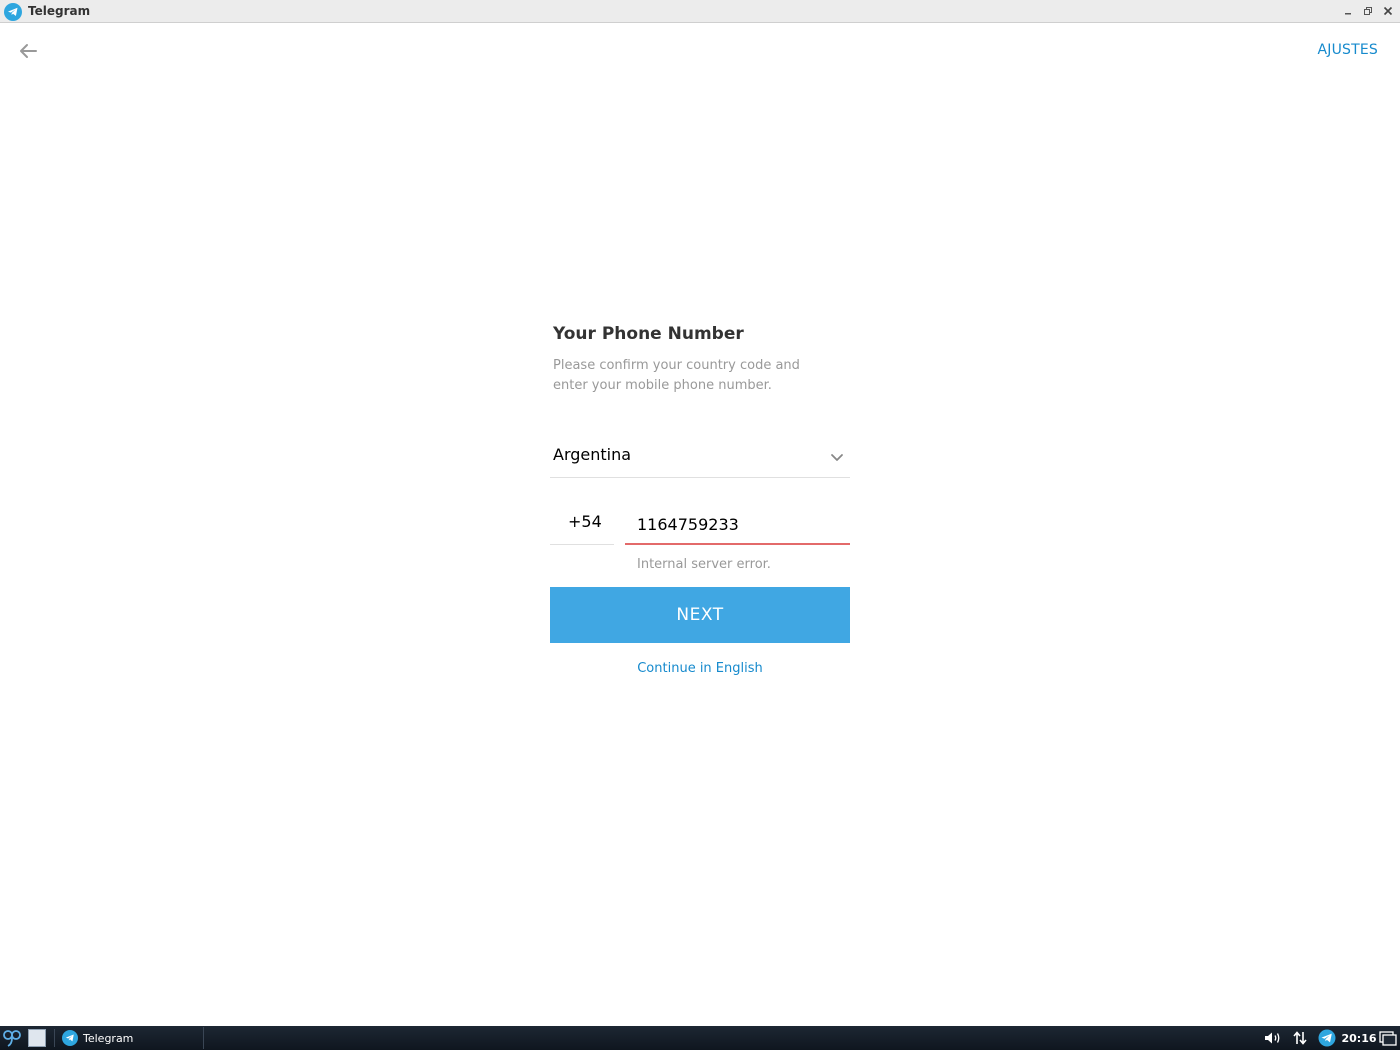  I want to click on file-manager-icon, so click(37, 1038).